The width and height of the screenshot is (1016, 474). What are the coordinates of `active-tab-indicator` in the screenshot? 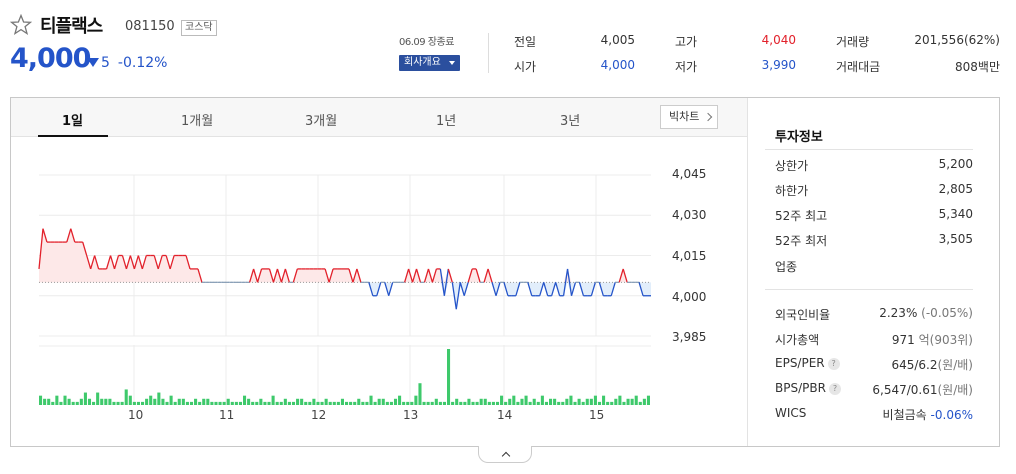 It's located at (73, 136).